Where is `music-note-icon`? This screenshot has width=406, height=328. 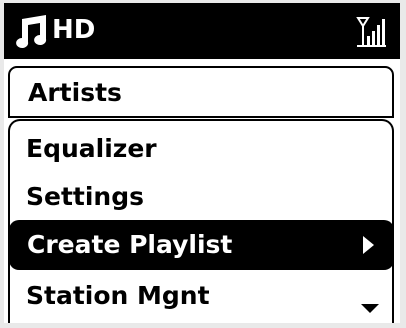 music-note-icon is located at coordinates (31, 31).